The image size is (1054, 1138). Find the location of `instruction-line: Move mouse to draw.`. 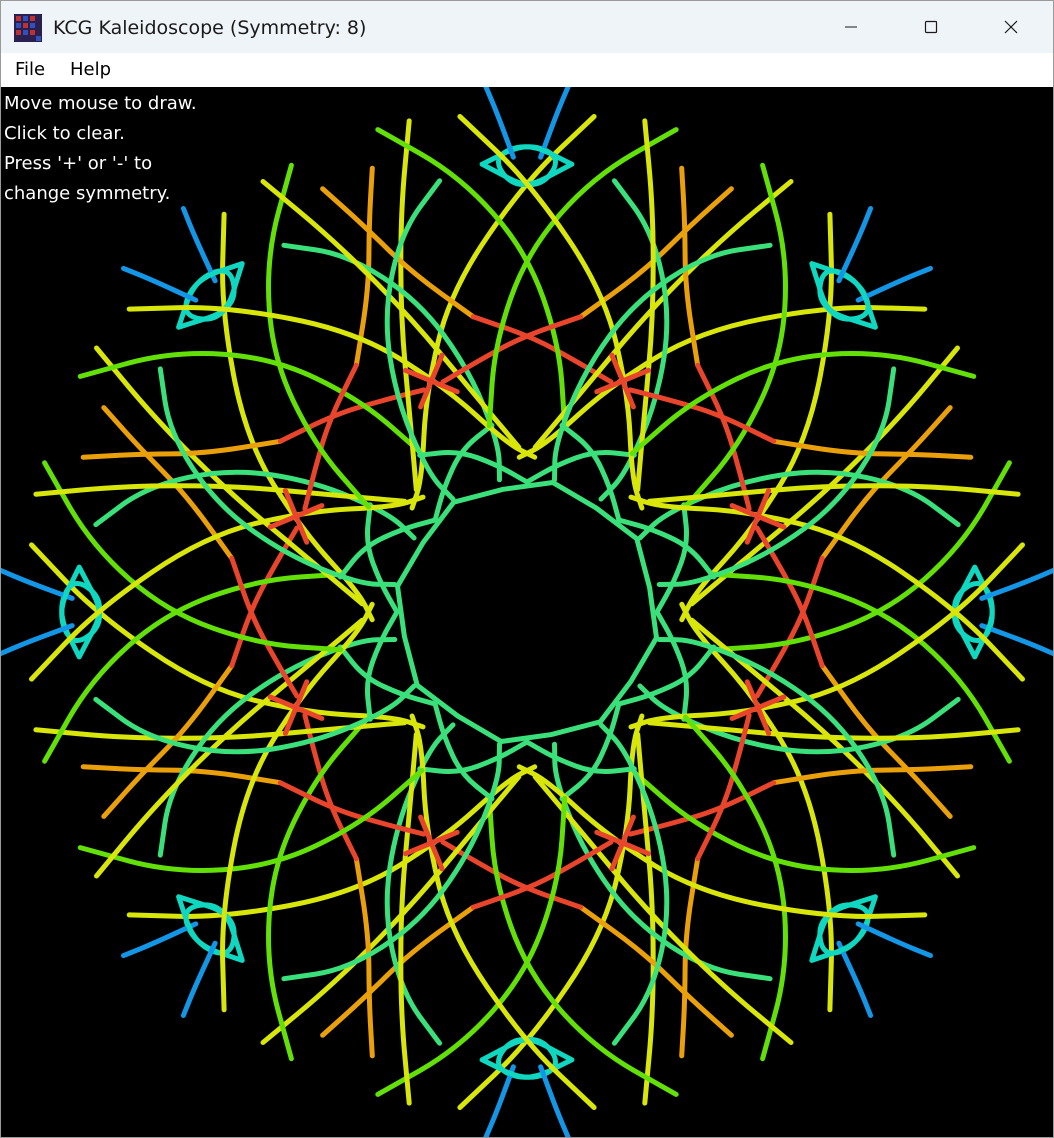

instruction-line: Move mouse to draw. is located at coordinates (100, 103).